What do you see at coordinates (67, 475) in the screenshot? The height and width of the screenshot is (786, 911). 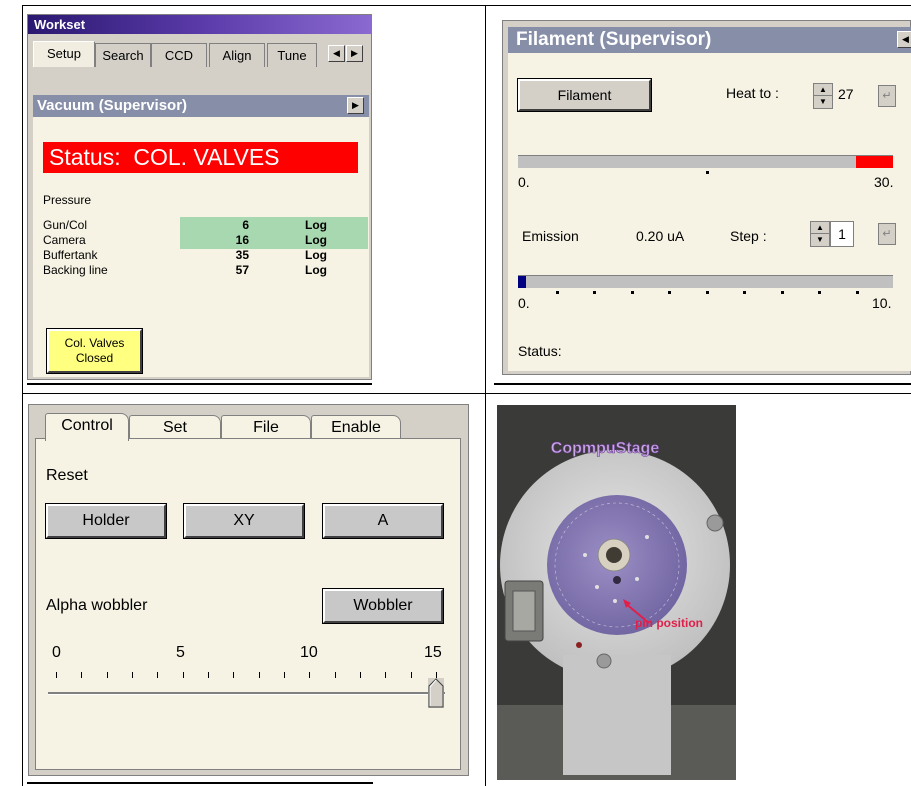 I see `reset-label: Reset` at bounding box center [67, 475].